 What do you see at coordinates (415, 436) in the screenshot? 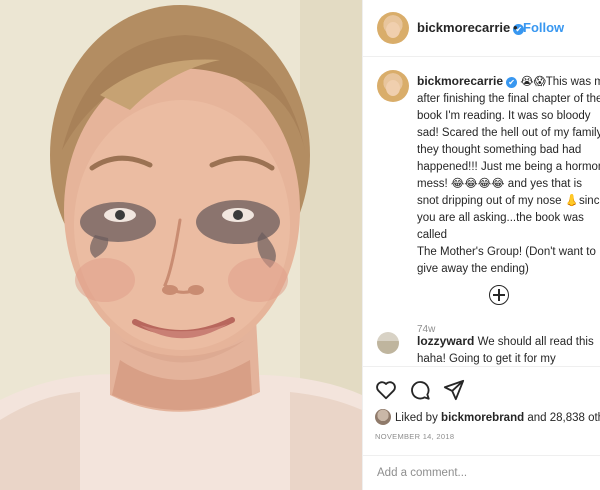
I see `post-date: NOVEMBER 14, 2018` at bounding box center [415, 436].